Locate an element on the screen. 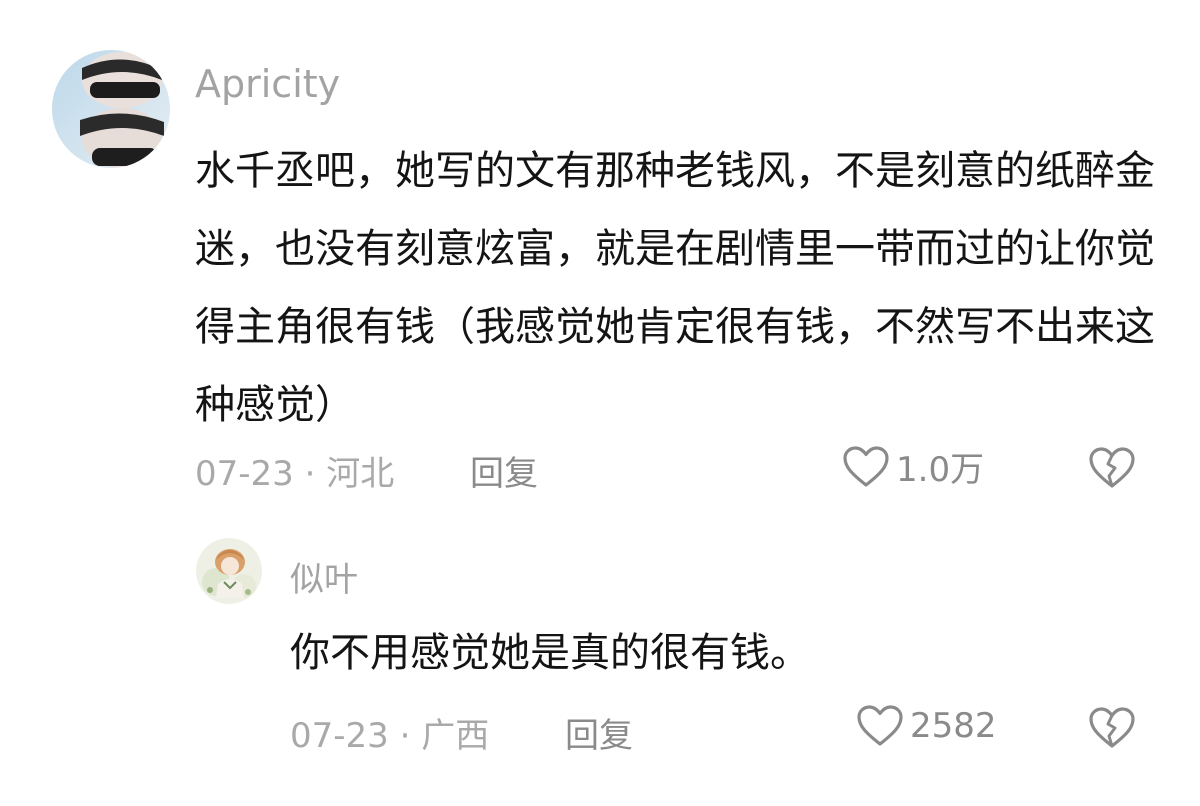 Image resolution: width=1200 pixels, height=806 pixels. like-button: 1.0万 is located at coordinates (913, 466).